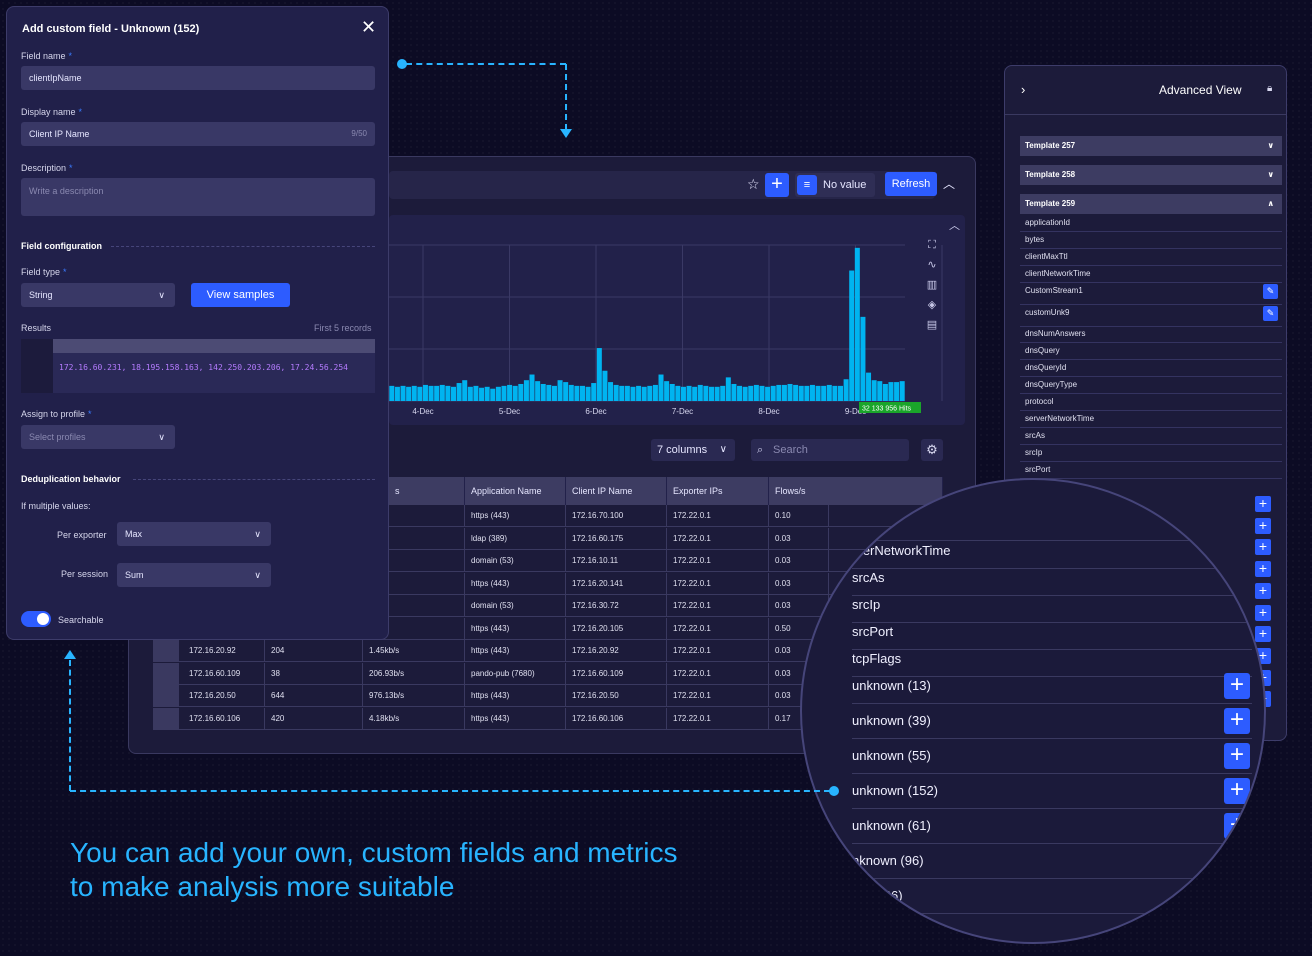 Image resolution: width=1312 pixels, height=956 pixels. Describe the element at coordinates (835, 185) in the screenshot. I see `no-value-filter: ≡ No value` at that location.